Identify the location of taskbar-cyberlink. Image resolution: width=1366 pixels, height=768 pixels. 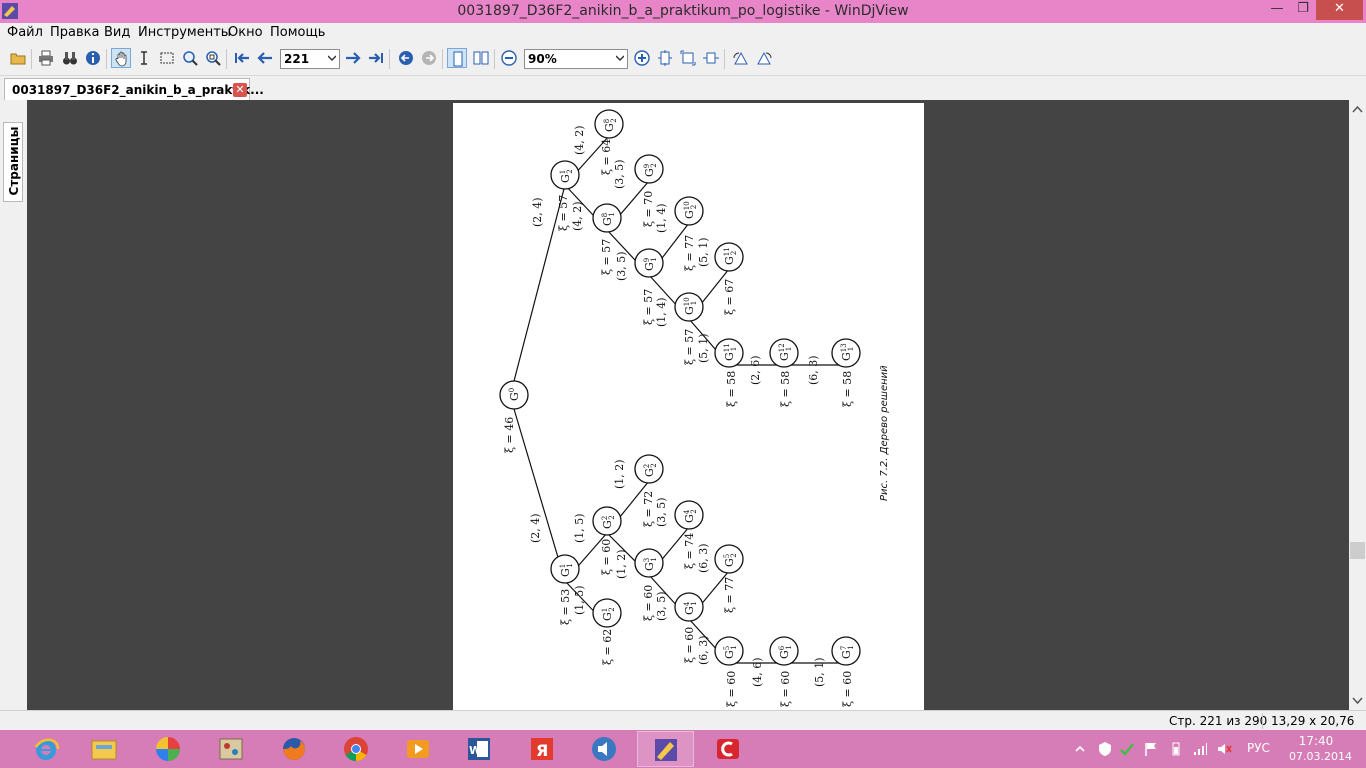
(728, 749).